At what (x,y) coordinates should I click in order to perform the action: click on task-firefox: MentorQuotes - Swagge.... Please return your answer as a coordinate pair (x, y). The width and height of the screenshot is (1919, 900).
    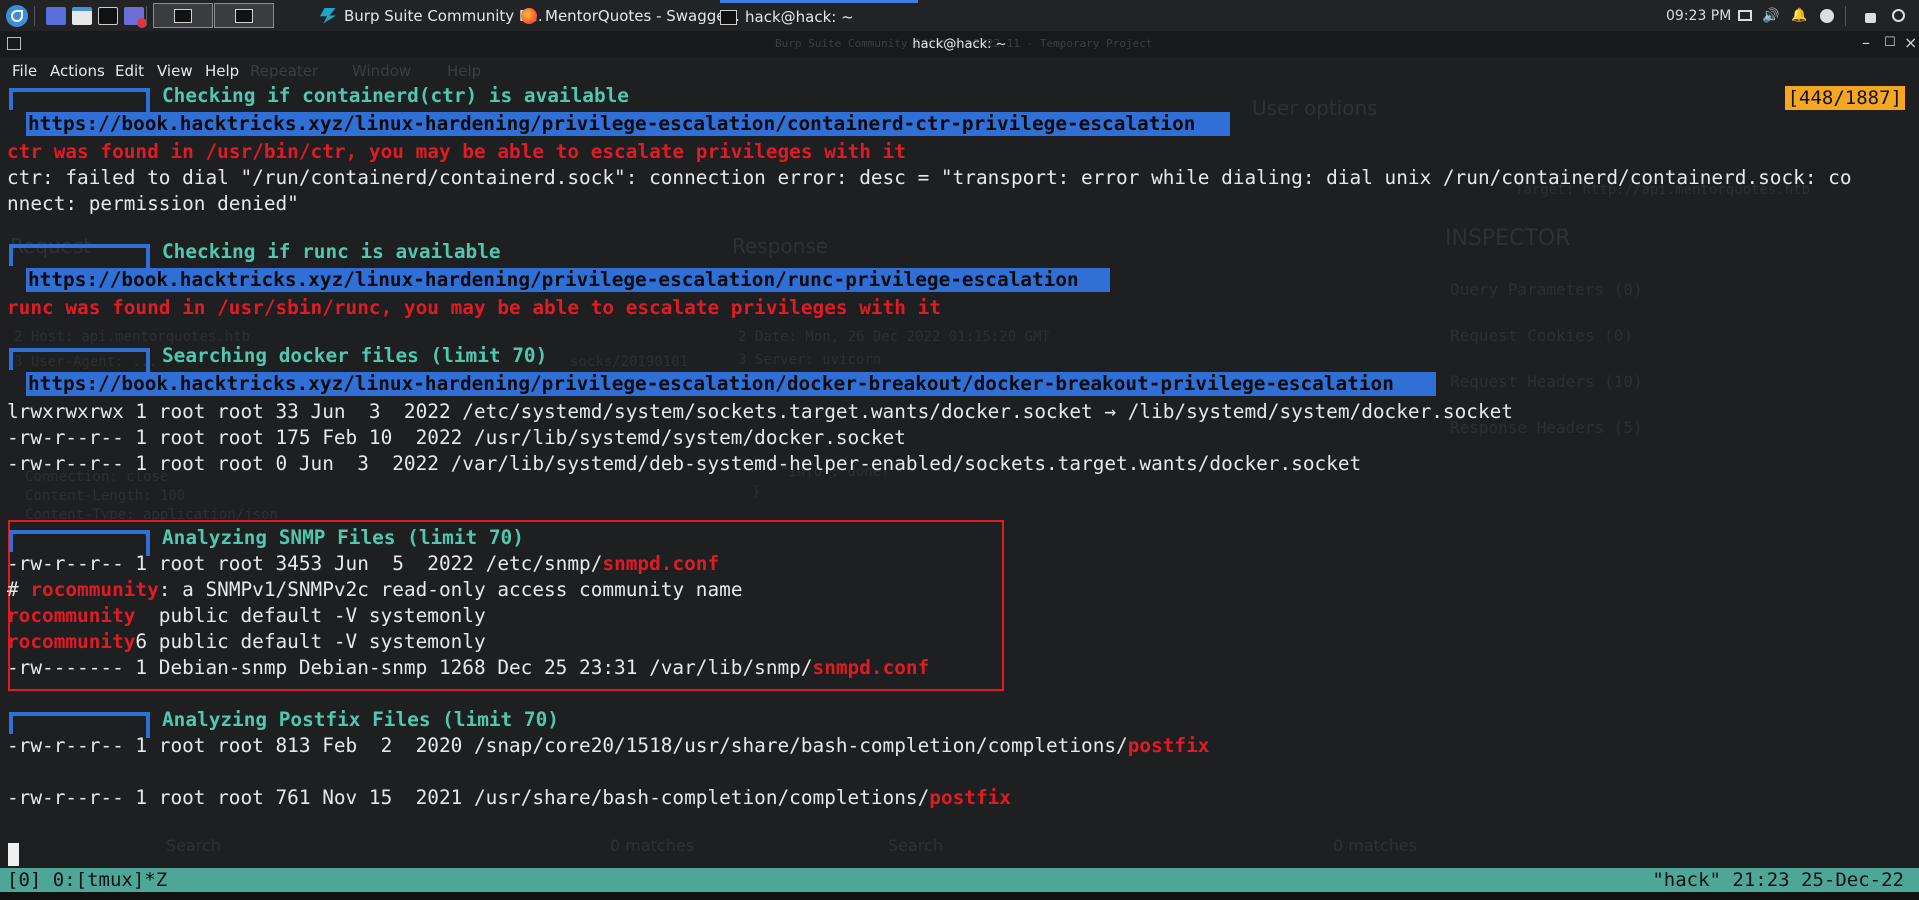
    Looking at the image, I should click on (630, 15).